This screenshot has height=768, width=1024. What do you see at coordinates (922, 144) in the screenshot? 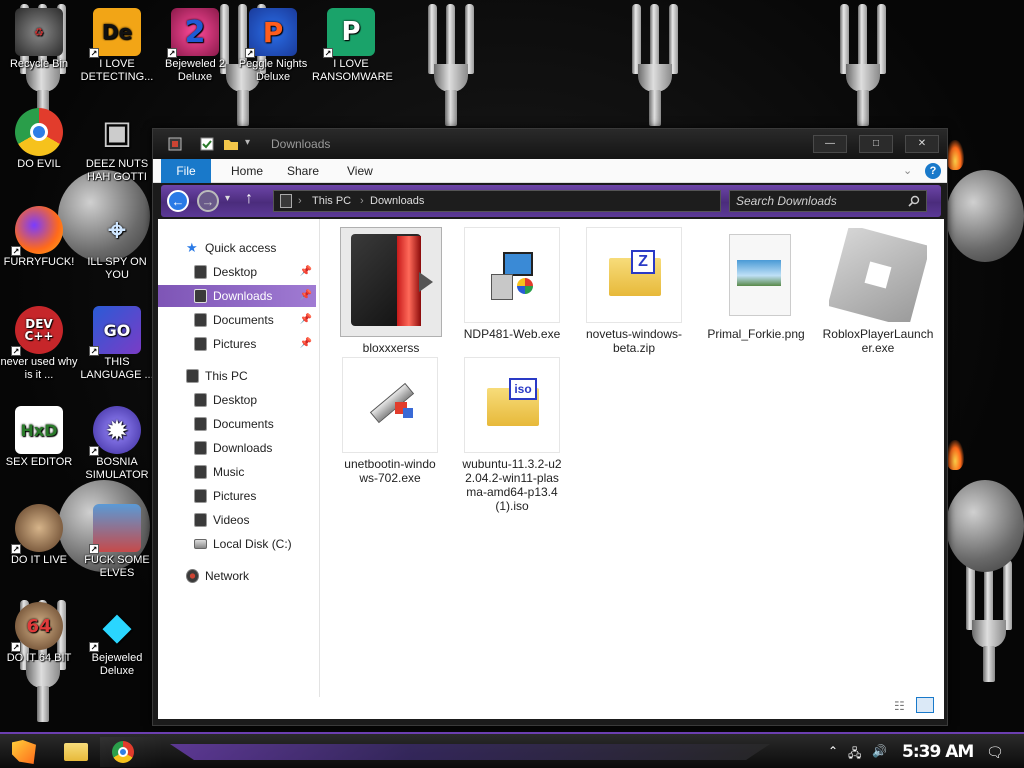
I see `close-button: ✕` at bounding box center [922, 144].